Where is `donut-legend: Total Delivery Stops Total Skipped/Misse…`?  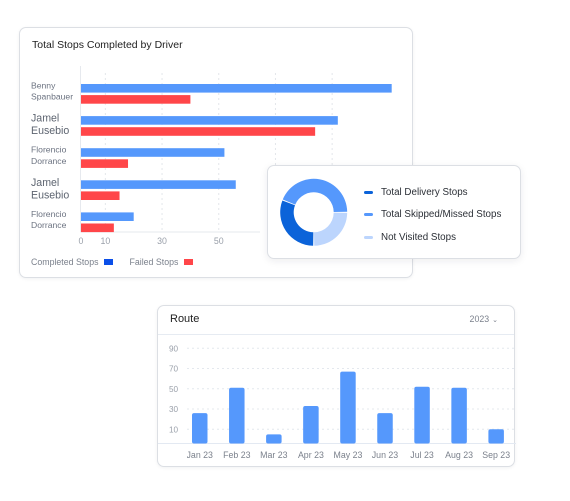 donut-legend: Total Delivery Stops Total Skipped/Misse… is located at coordinates (432, 215).